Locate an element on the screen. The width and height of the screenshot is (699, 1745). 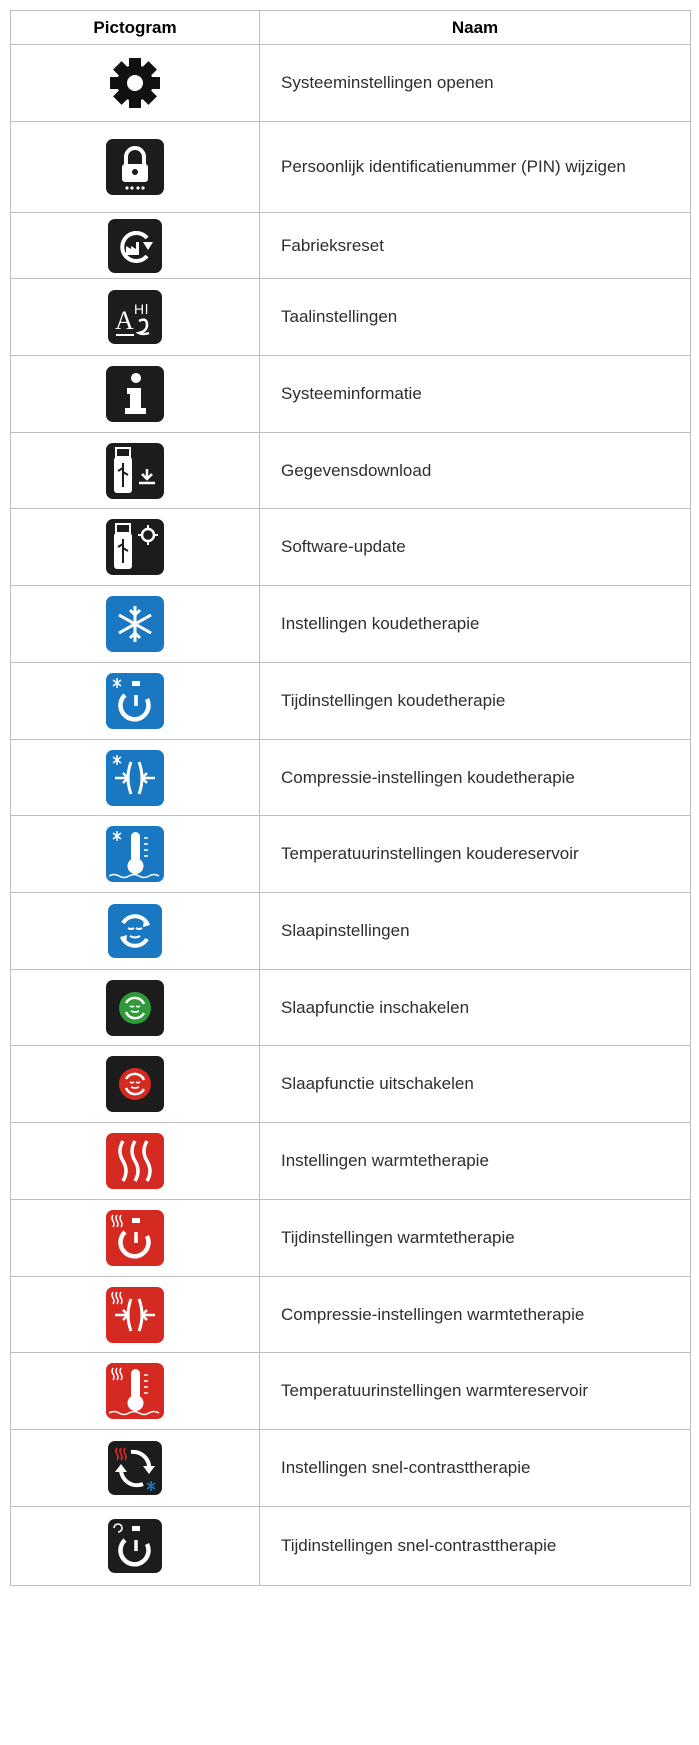
table-row: Compressie-instellingen warmtetherapie is located at coordinates (350, 1314).